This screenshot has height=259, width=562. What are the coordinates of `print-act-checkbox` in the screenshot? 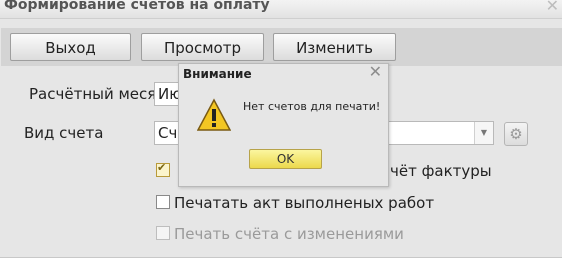 It's located at (163, 202).